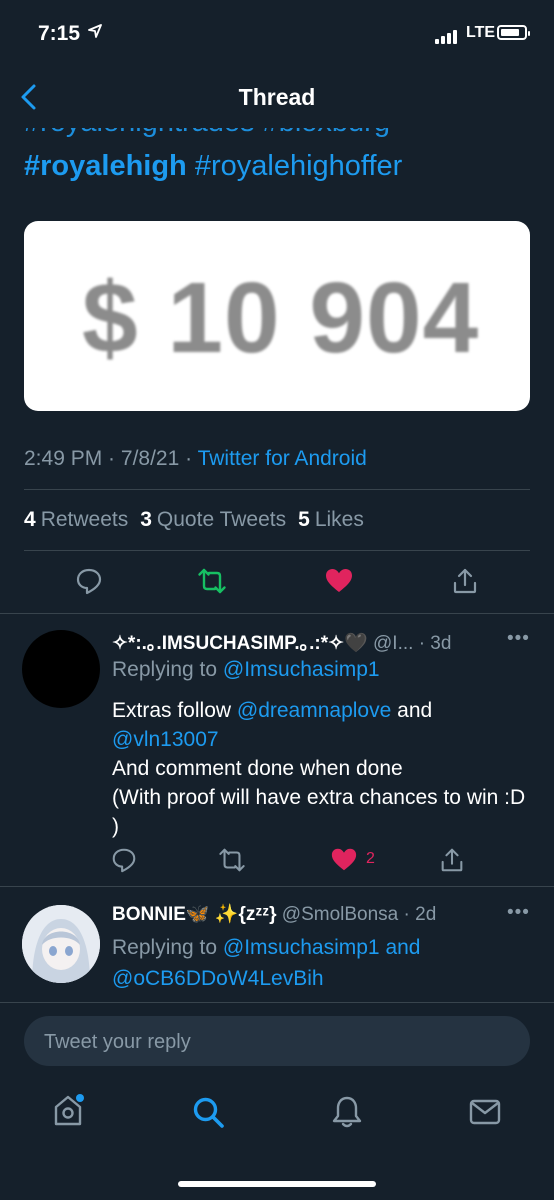  I want to click on tweet-image: $ 10 904, so click(277, 316).